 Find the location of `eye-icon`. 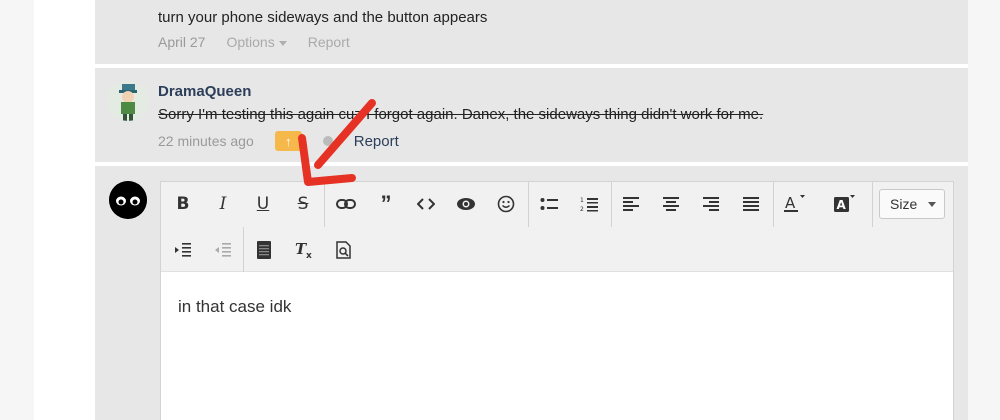

eye-icon is located at coordinates (466, 204).